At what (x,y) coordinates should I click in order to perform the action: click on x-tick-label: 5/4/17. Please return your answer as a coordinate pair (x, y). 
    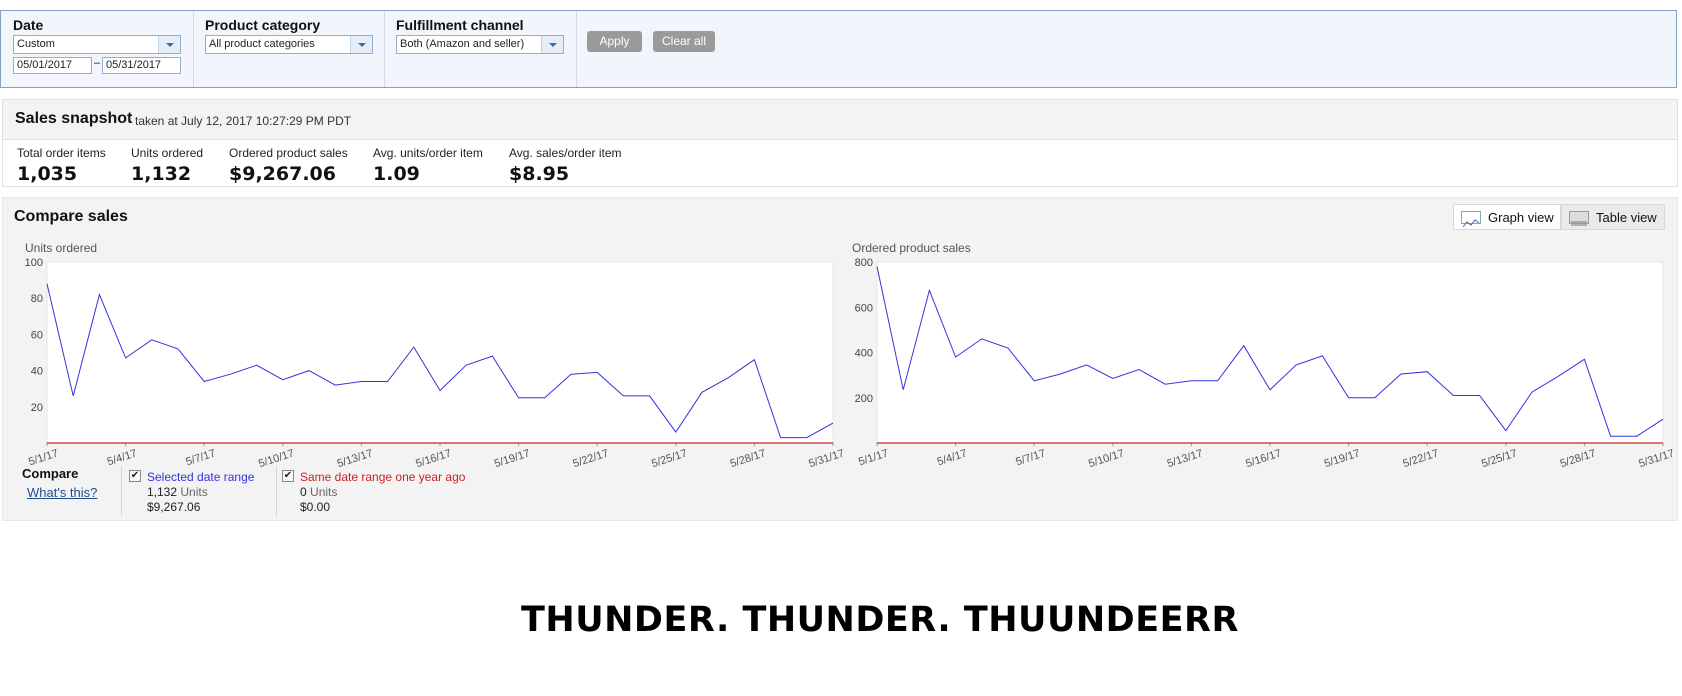
    Looking at the image, I should click on (952, 457).